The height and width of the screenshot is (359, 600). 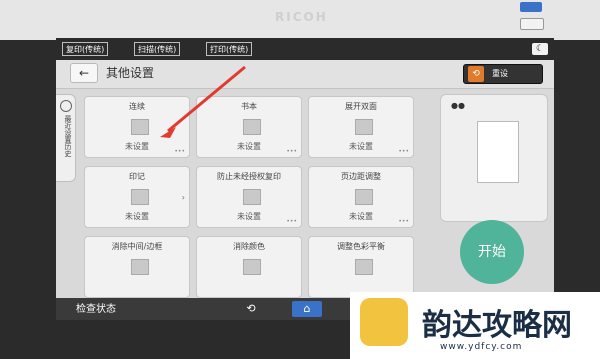 What do you see at coordinates (361, 246) in the screenshot?
I see `tile-title: 调整色彩平衡` at bounding box center [361, 246].